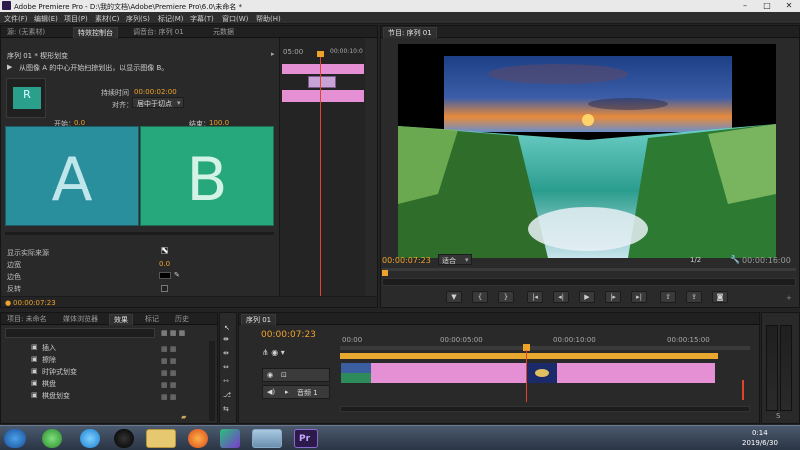 This screenshot has width=800, height=450. Describe the element at coordinates (95, 32) in the screenshot. I see `tab-effect-controls: 特效控制台` at that location.